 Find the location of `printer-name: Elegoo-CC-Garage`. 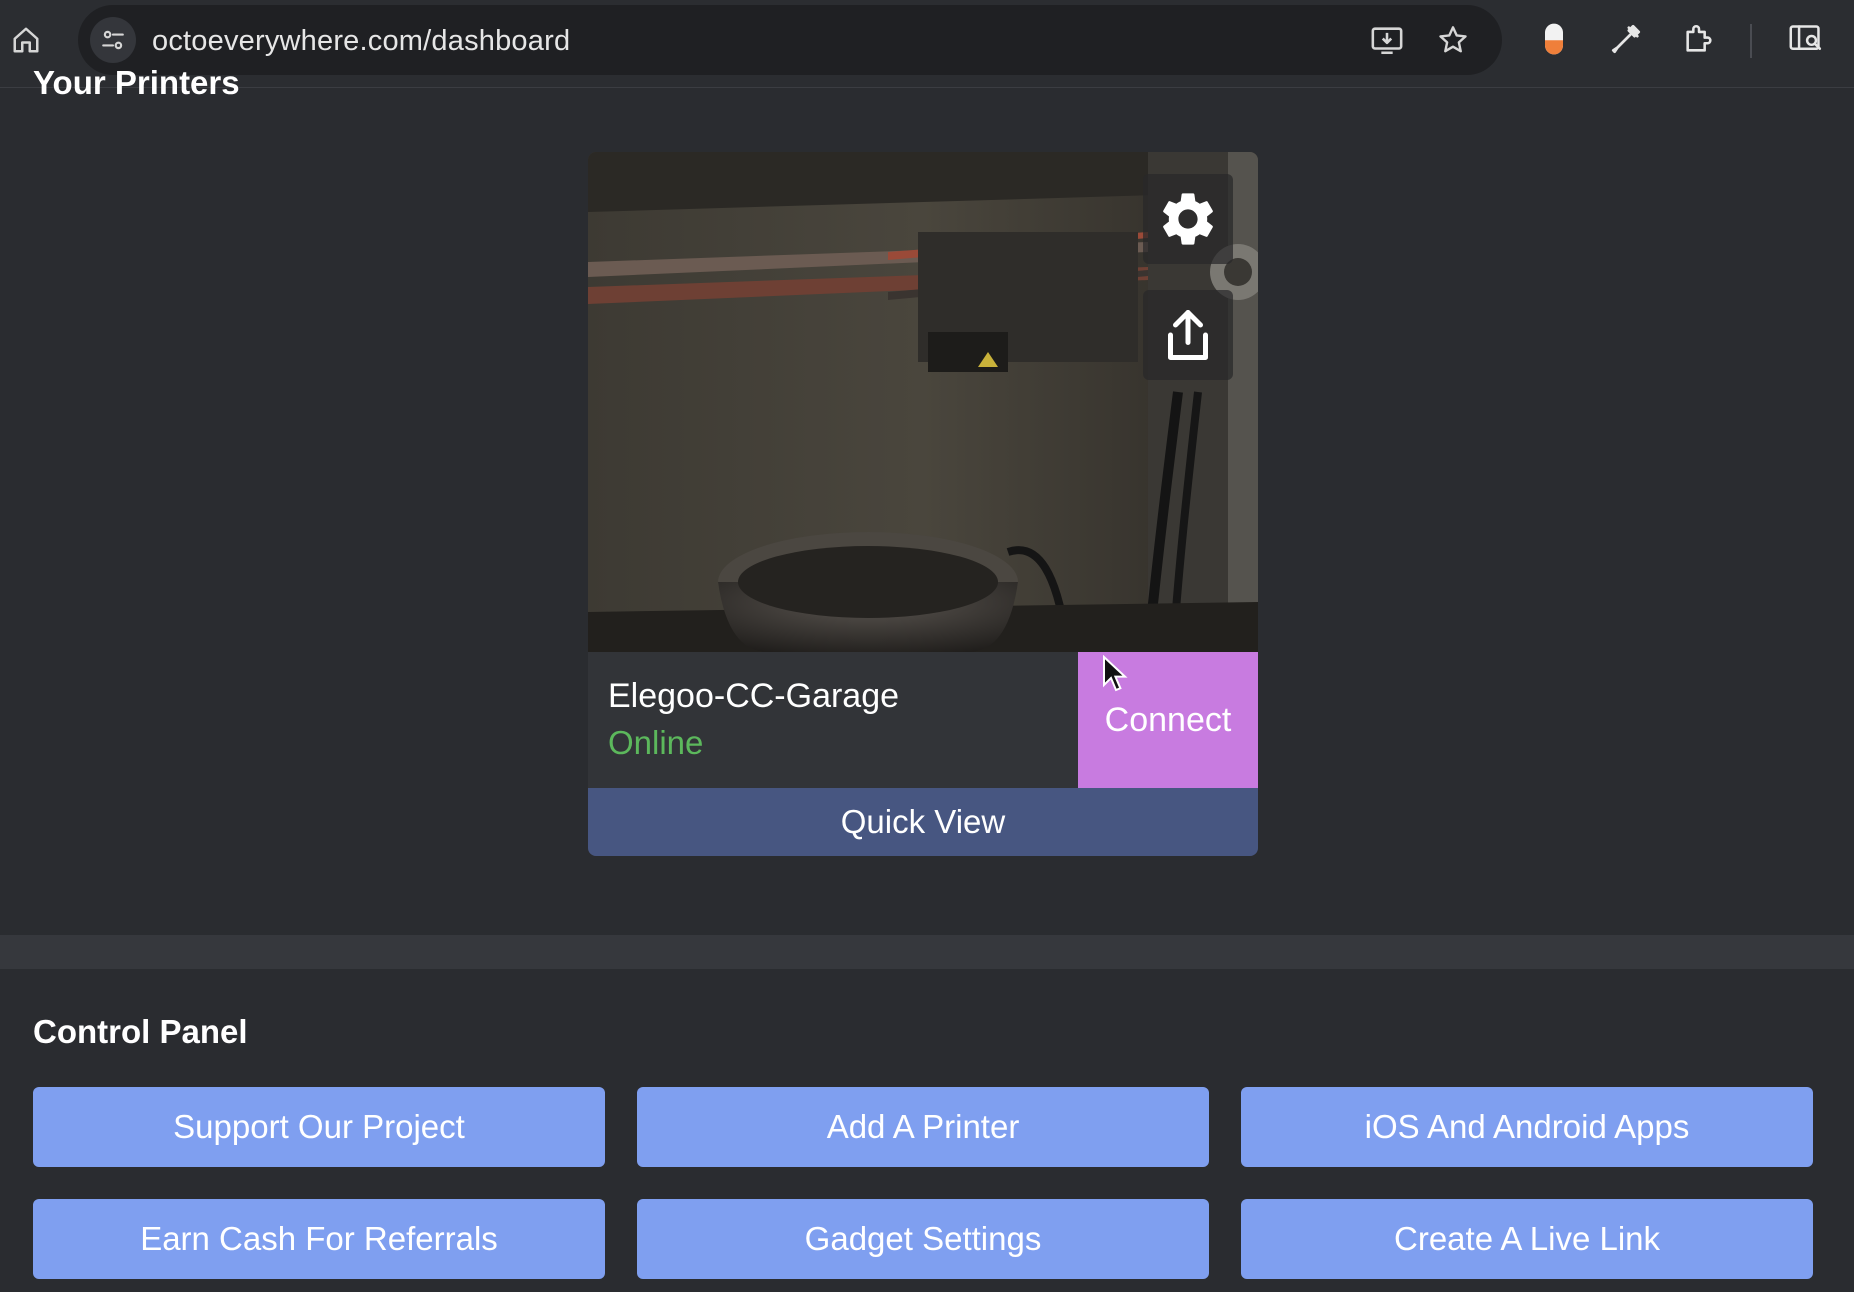

printer-name: Elegoo-CC-Garage is located at coordinates (754, 696).